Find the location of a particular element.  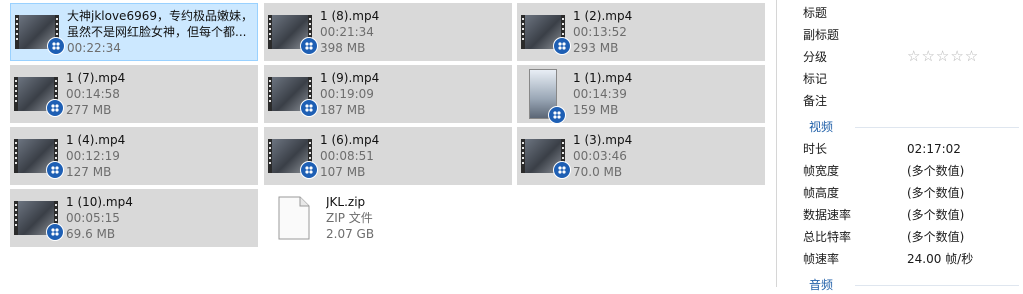

property-label: 时长 is located at coordinates (815, 149).